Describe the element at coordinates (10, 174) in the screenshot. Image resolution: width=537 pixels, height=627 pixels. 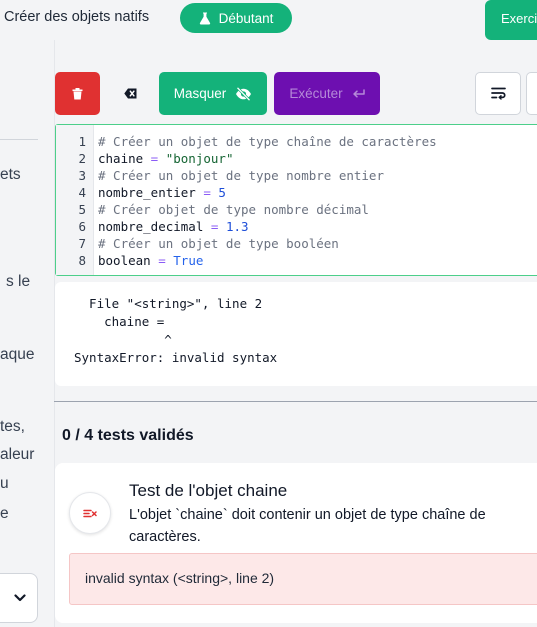
I see `sidebar-text-fragment: ets` at that location.